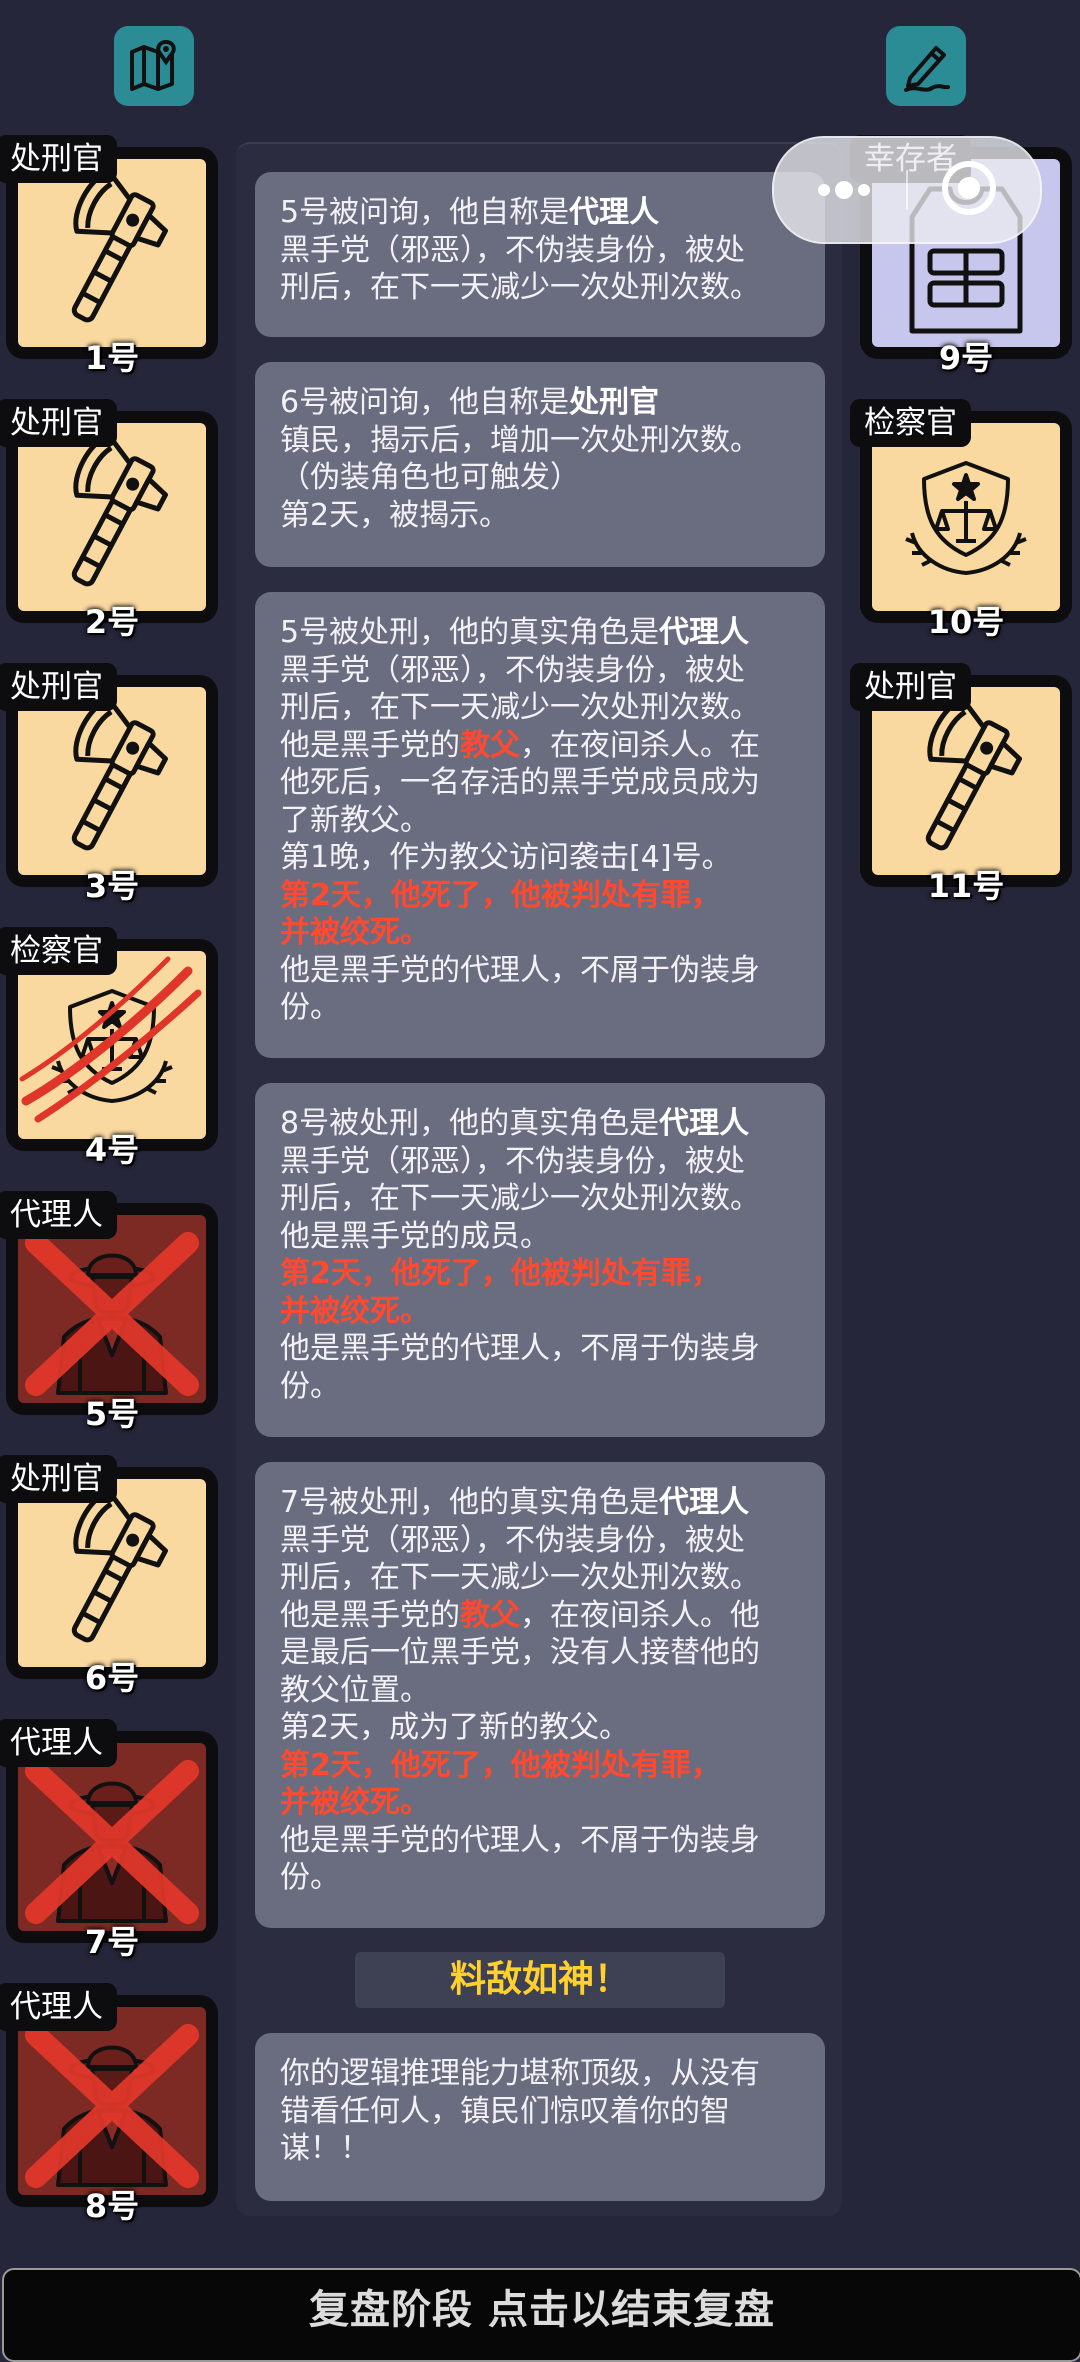  I want to click on claw-slash-mark, so click(110, 1039).